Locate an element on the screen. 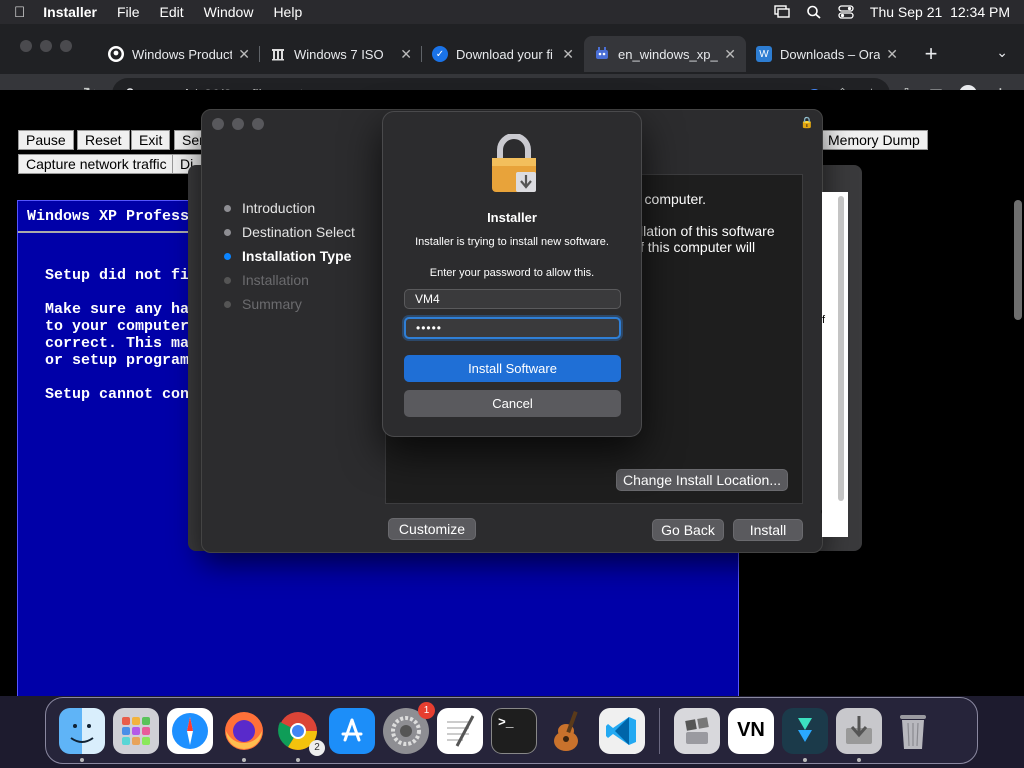 The width and height of the screenshot is (1024, 768). password-field: ••••• is located at coordinates (512, 328).